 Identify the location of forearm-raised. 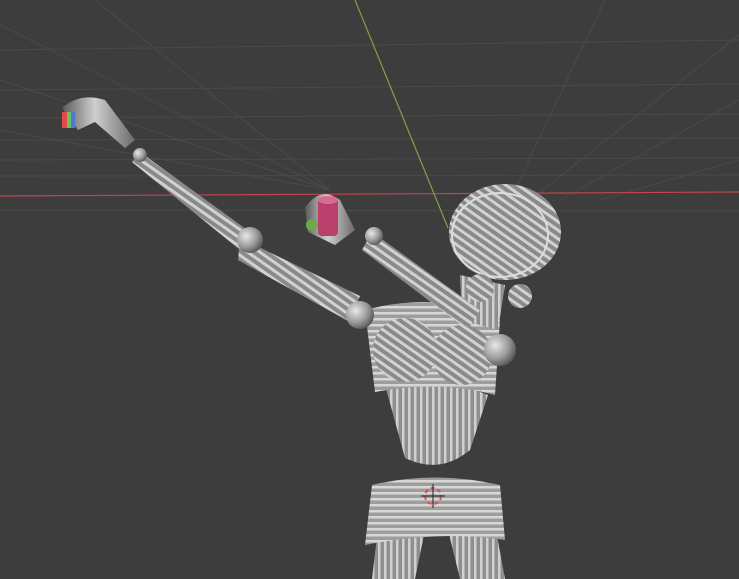
(191, 201).